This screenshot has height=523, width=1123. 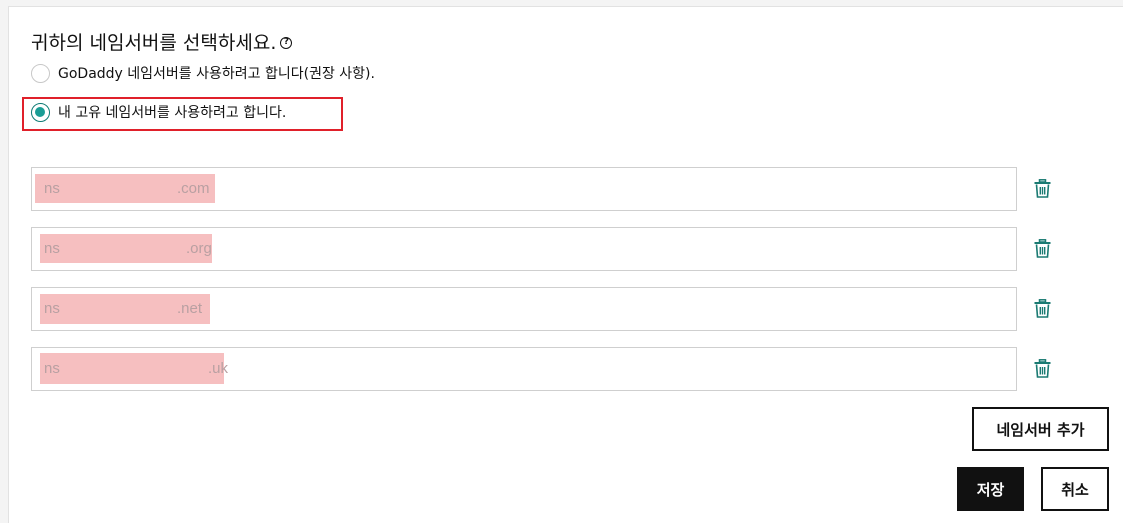 I want to click on nameserver-input-2: ns .org, so click(x=524, y=249).